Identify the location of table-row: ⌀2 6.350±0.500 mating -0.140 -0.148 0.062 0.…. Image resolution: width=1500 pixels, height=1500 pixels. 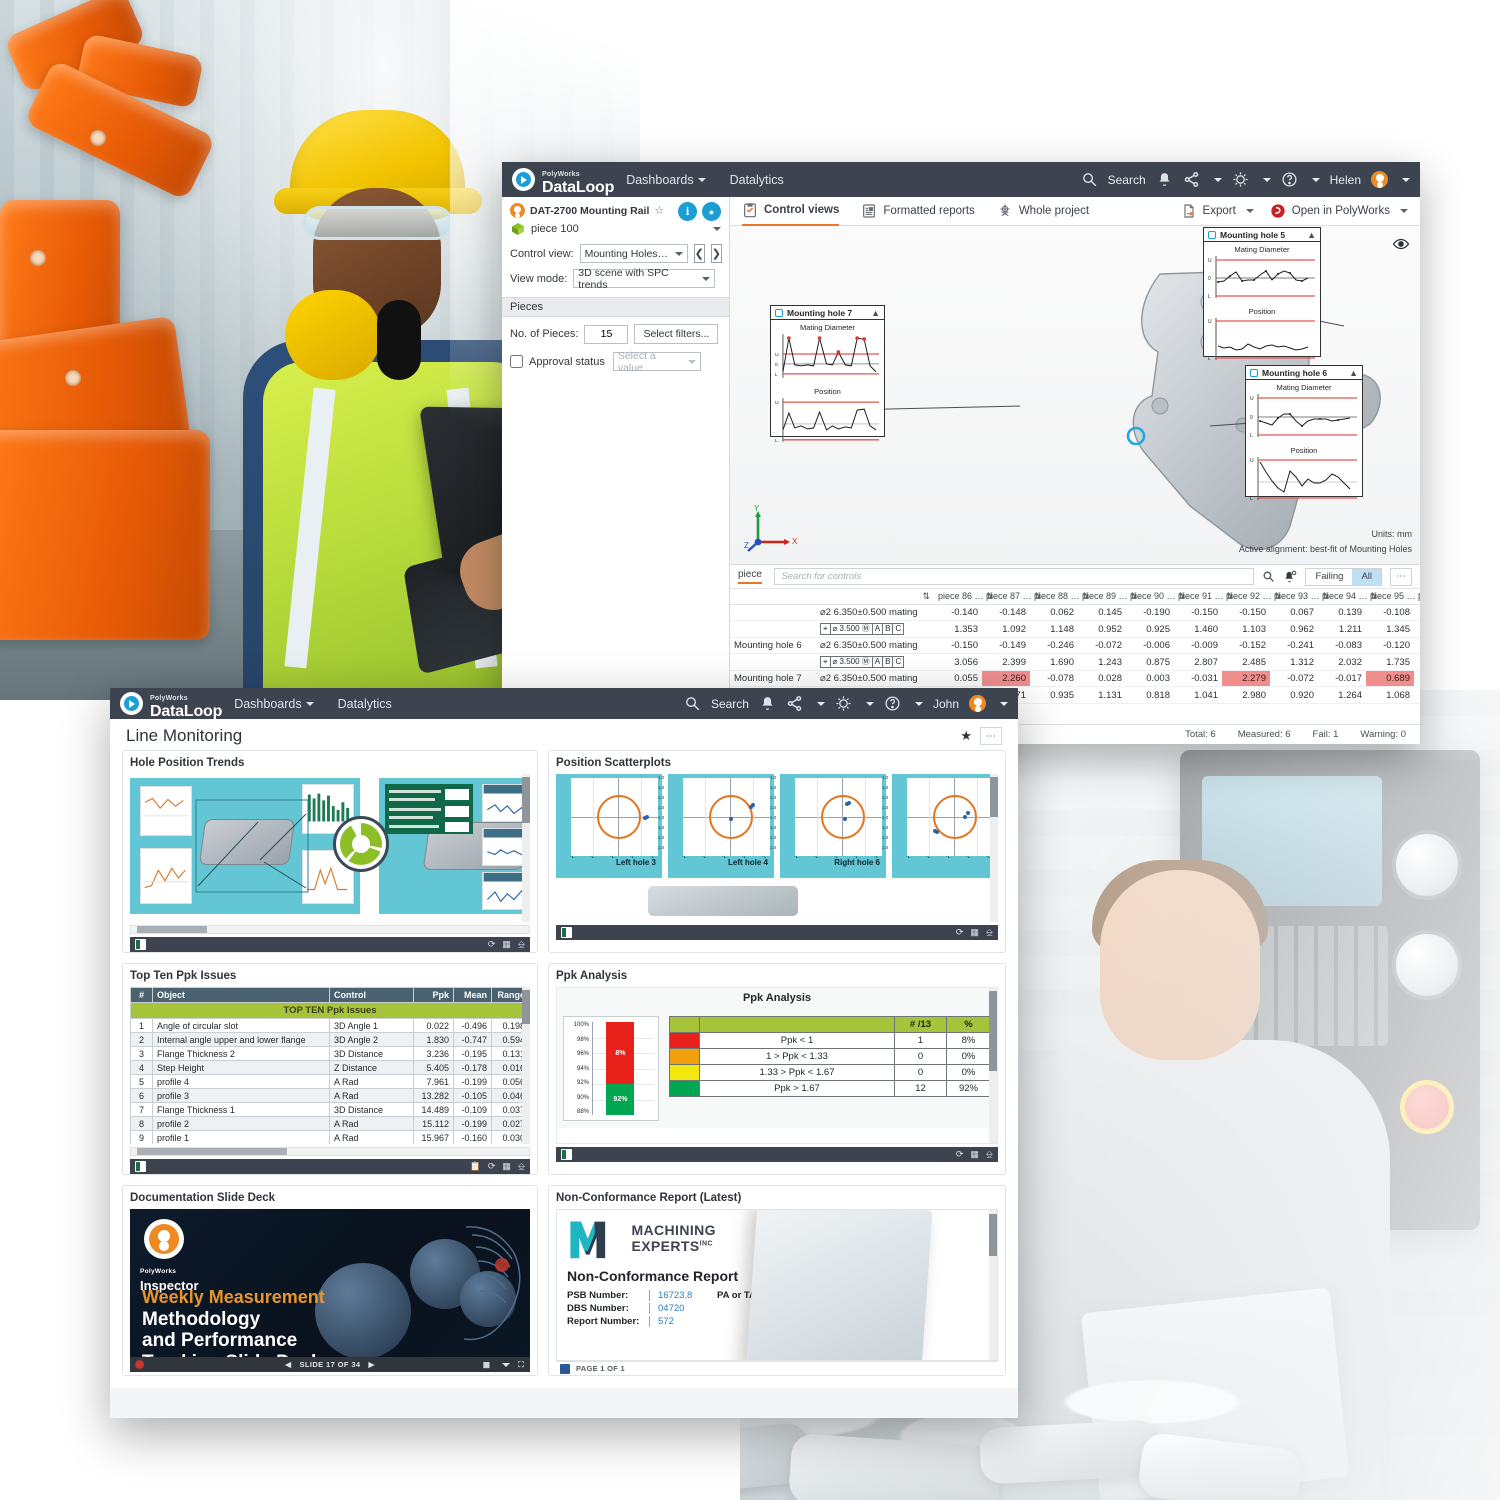
(1075, 612).